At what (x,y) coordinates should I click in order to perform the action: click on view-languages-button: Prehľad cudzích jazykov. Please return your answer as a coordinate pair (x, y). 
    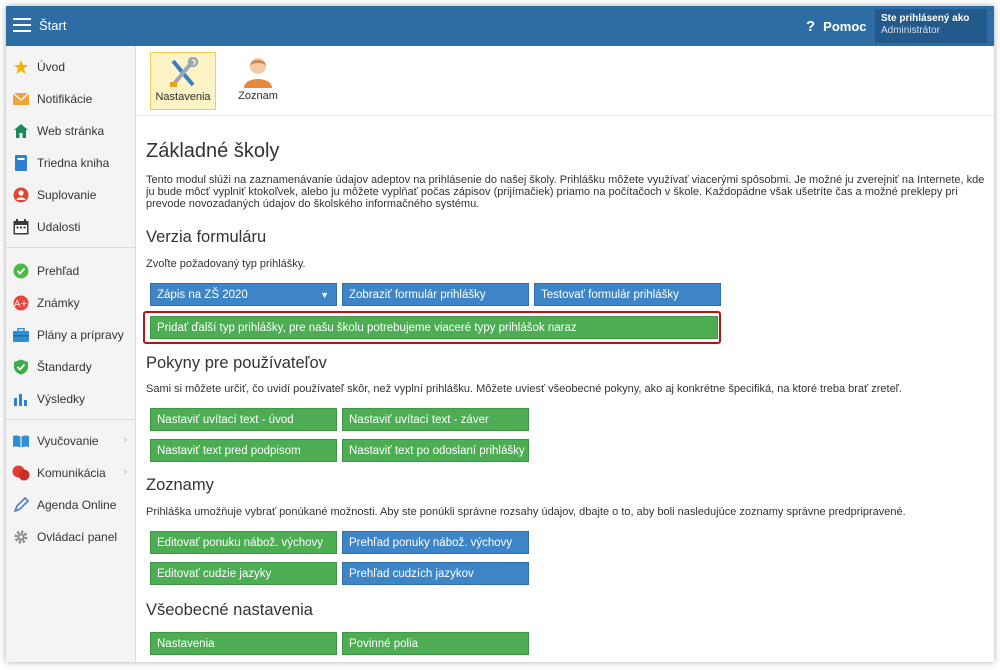
    Looking at the image, I should click on (435, 573).